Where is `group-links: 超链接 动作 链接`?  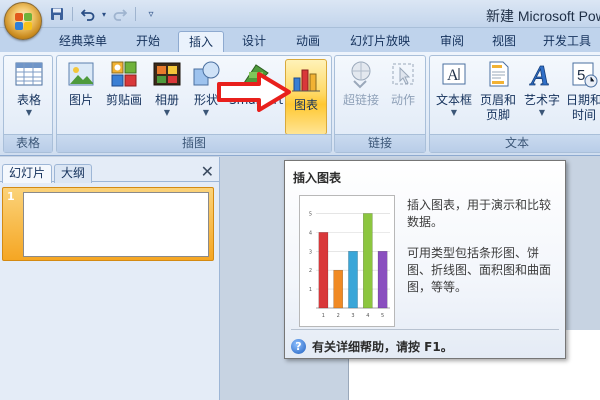
group-links: 超链接 动作 链接 is located at coordinates (380, 104).